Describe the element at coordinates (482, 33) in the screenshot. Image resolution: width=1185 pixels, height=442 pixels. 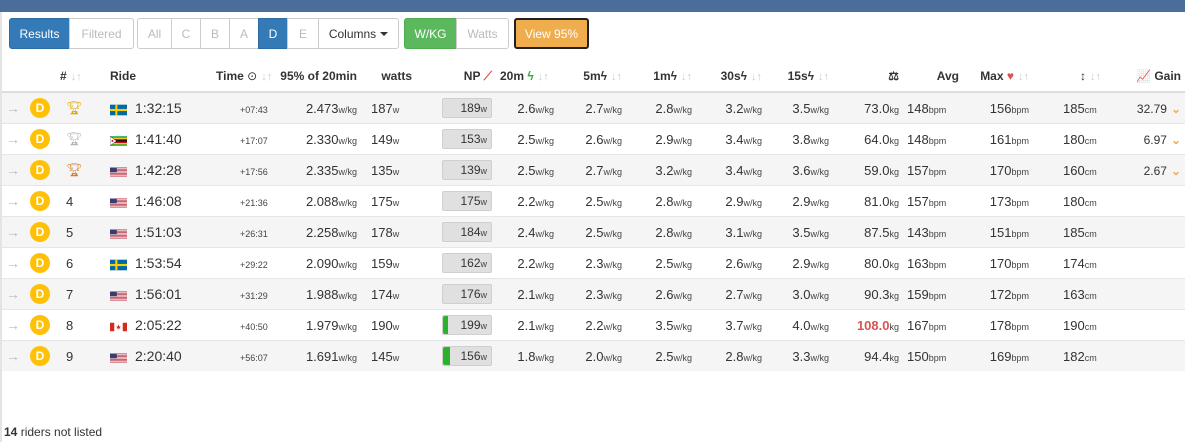
I see `watts-button: Watts` at that location.